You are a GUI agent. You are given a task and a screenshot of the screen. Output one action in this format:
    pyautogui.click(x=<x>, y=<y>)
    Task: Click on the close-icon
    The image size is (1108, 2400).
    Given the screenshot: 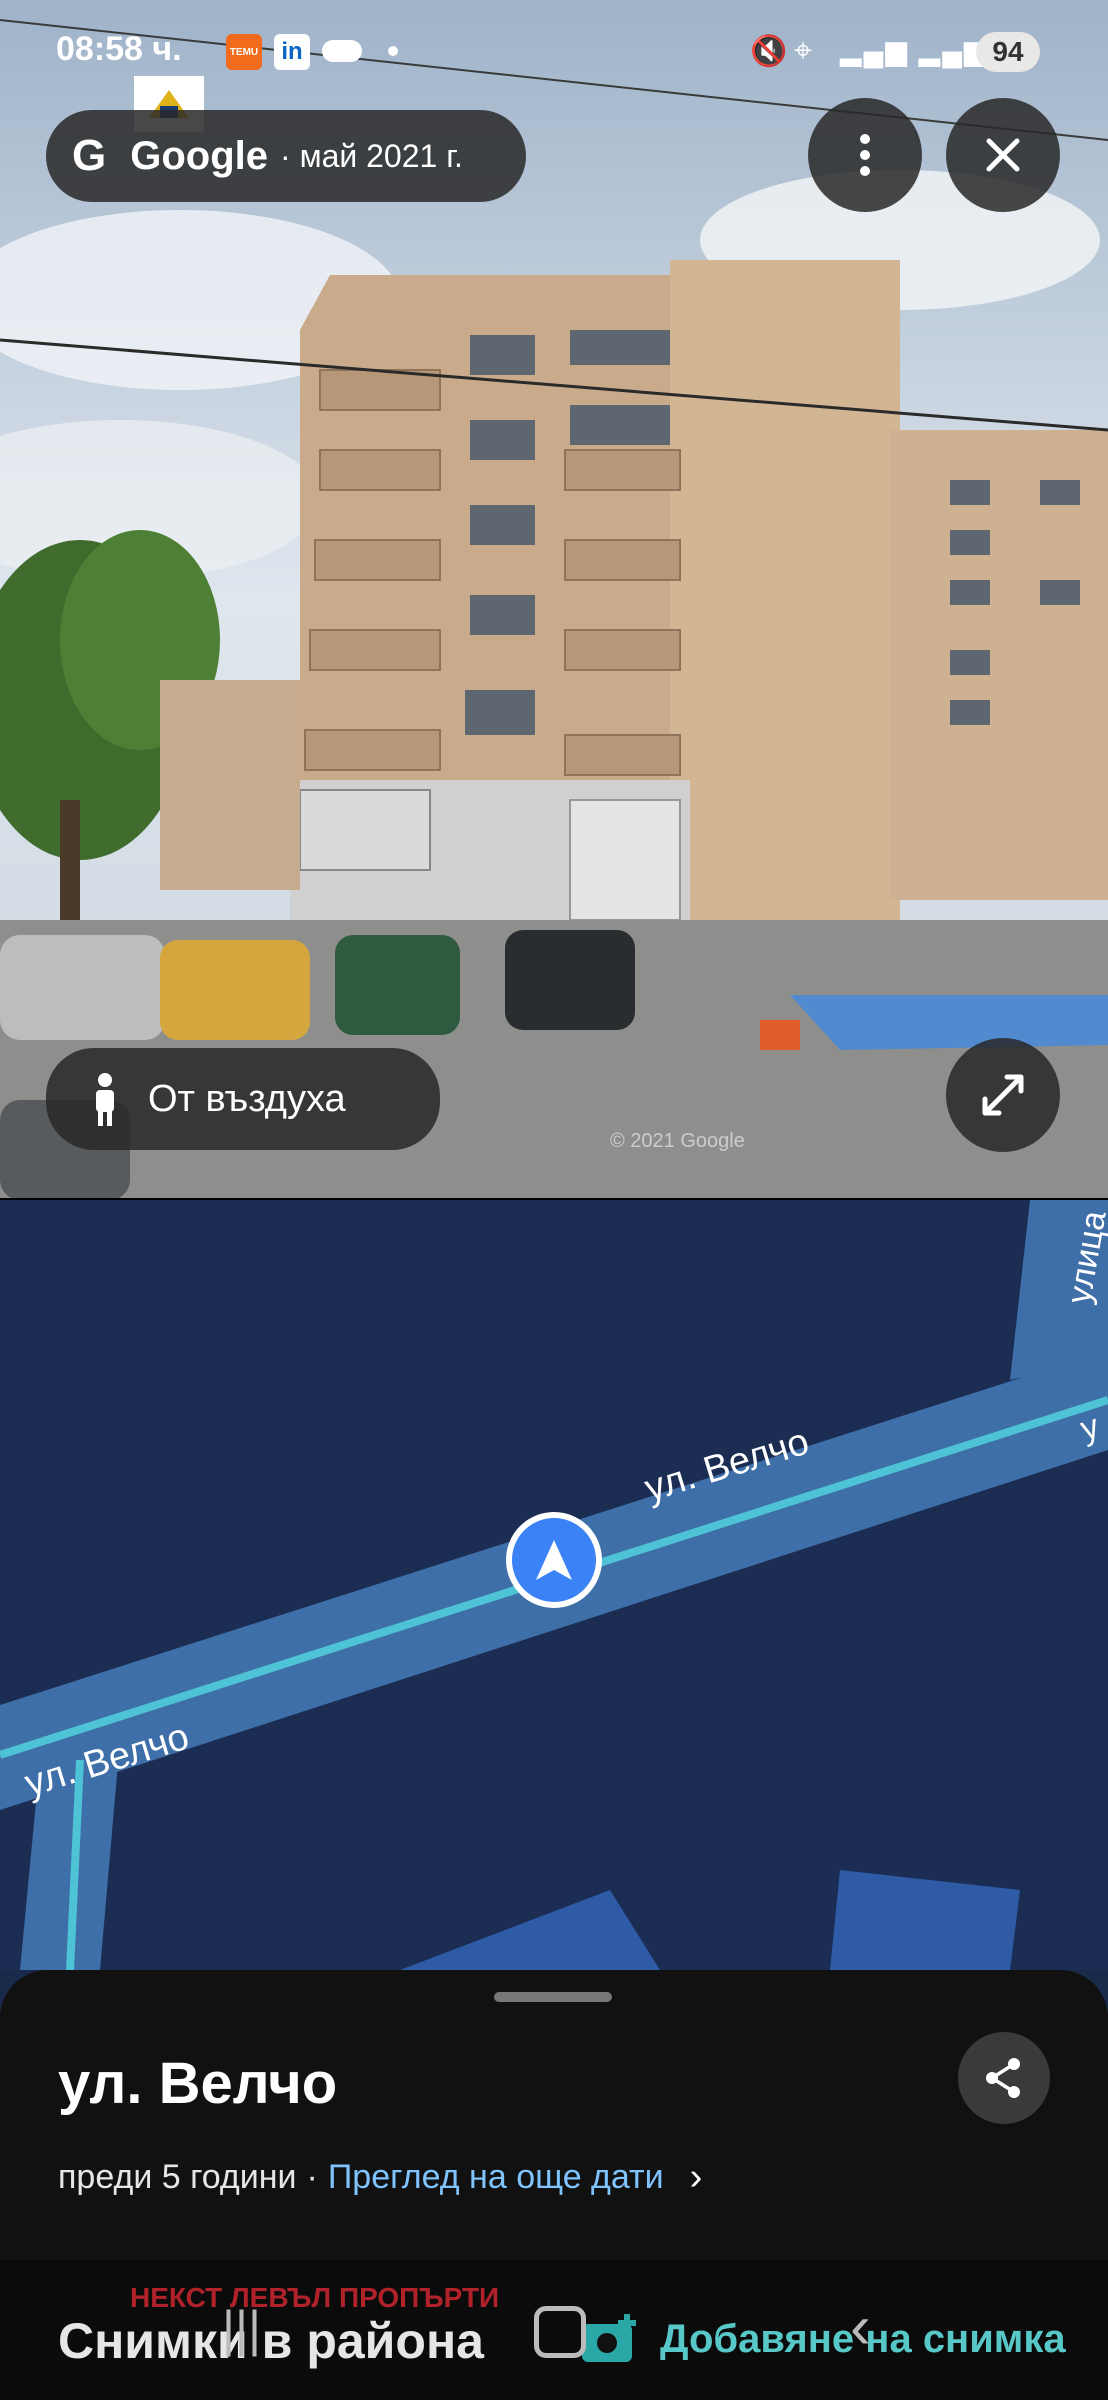 What is the action you would take?
    pyautogui.click(x=1003, y=155)
    